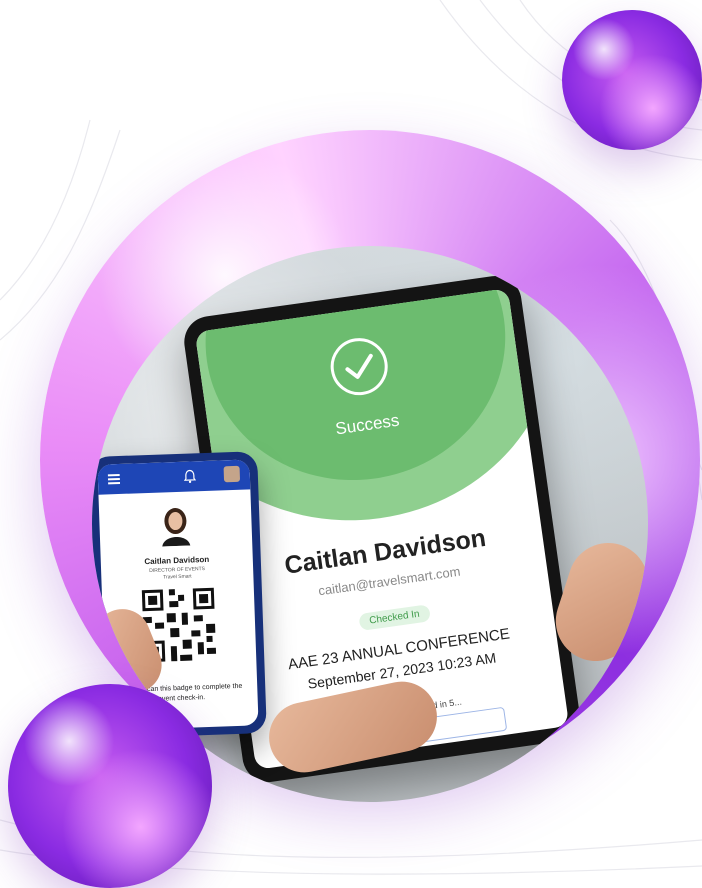  Describe the element at coordinates (394, 617) in the screenshot. I see `status-badge: Checked In` at that location.